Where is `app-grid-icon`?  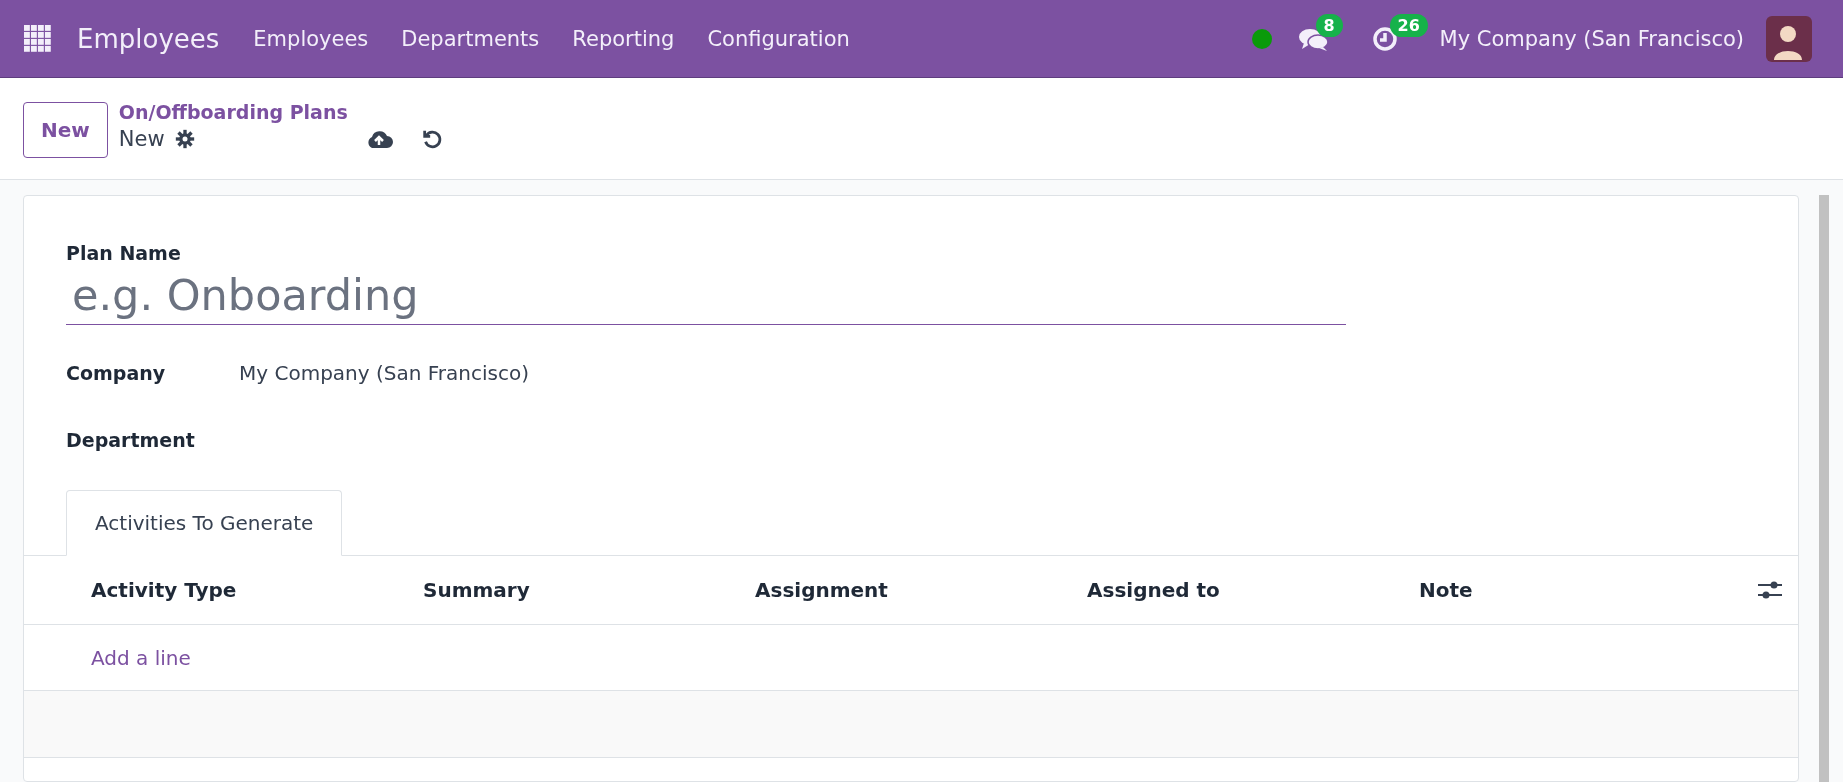 app-grid-icon is located at coordinates (37, 38).